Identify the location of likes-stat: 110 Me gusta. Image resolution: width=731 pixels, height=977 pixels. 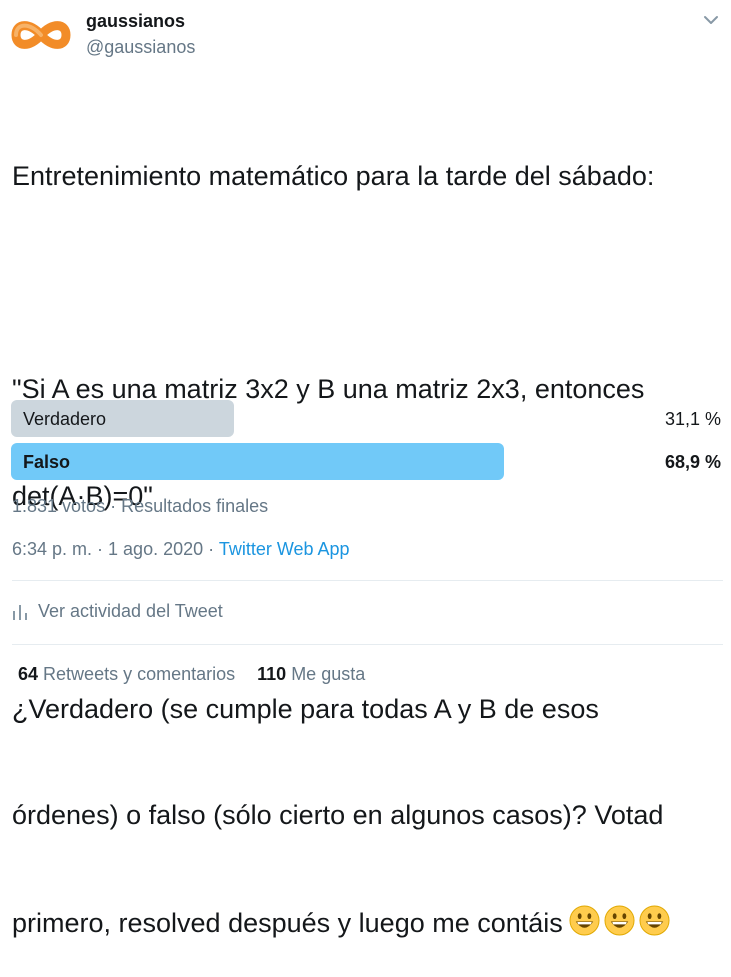
(311, 674).